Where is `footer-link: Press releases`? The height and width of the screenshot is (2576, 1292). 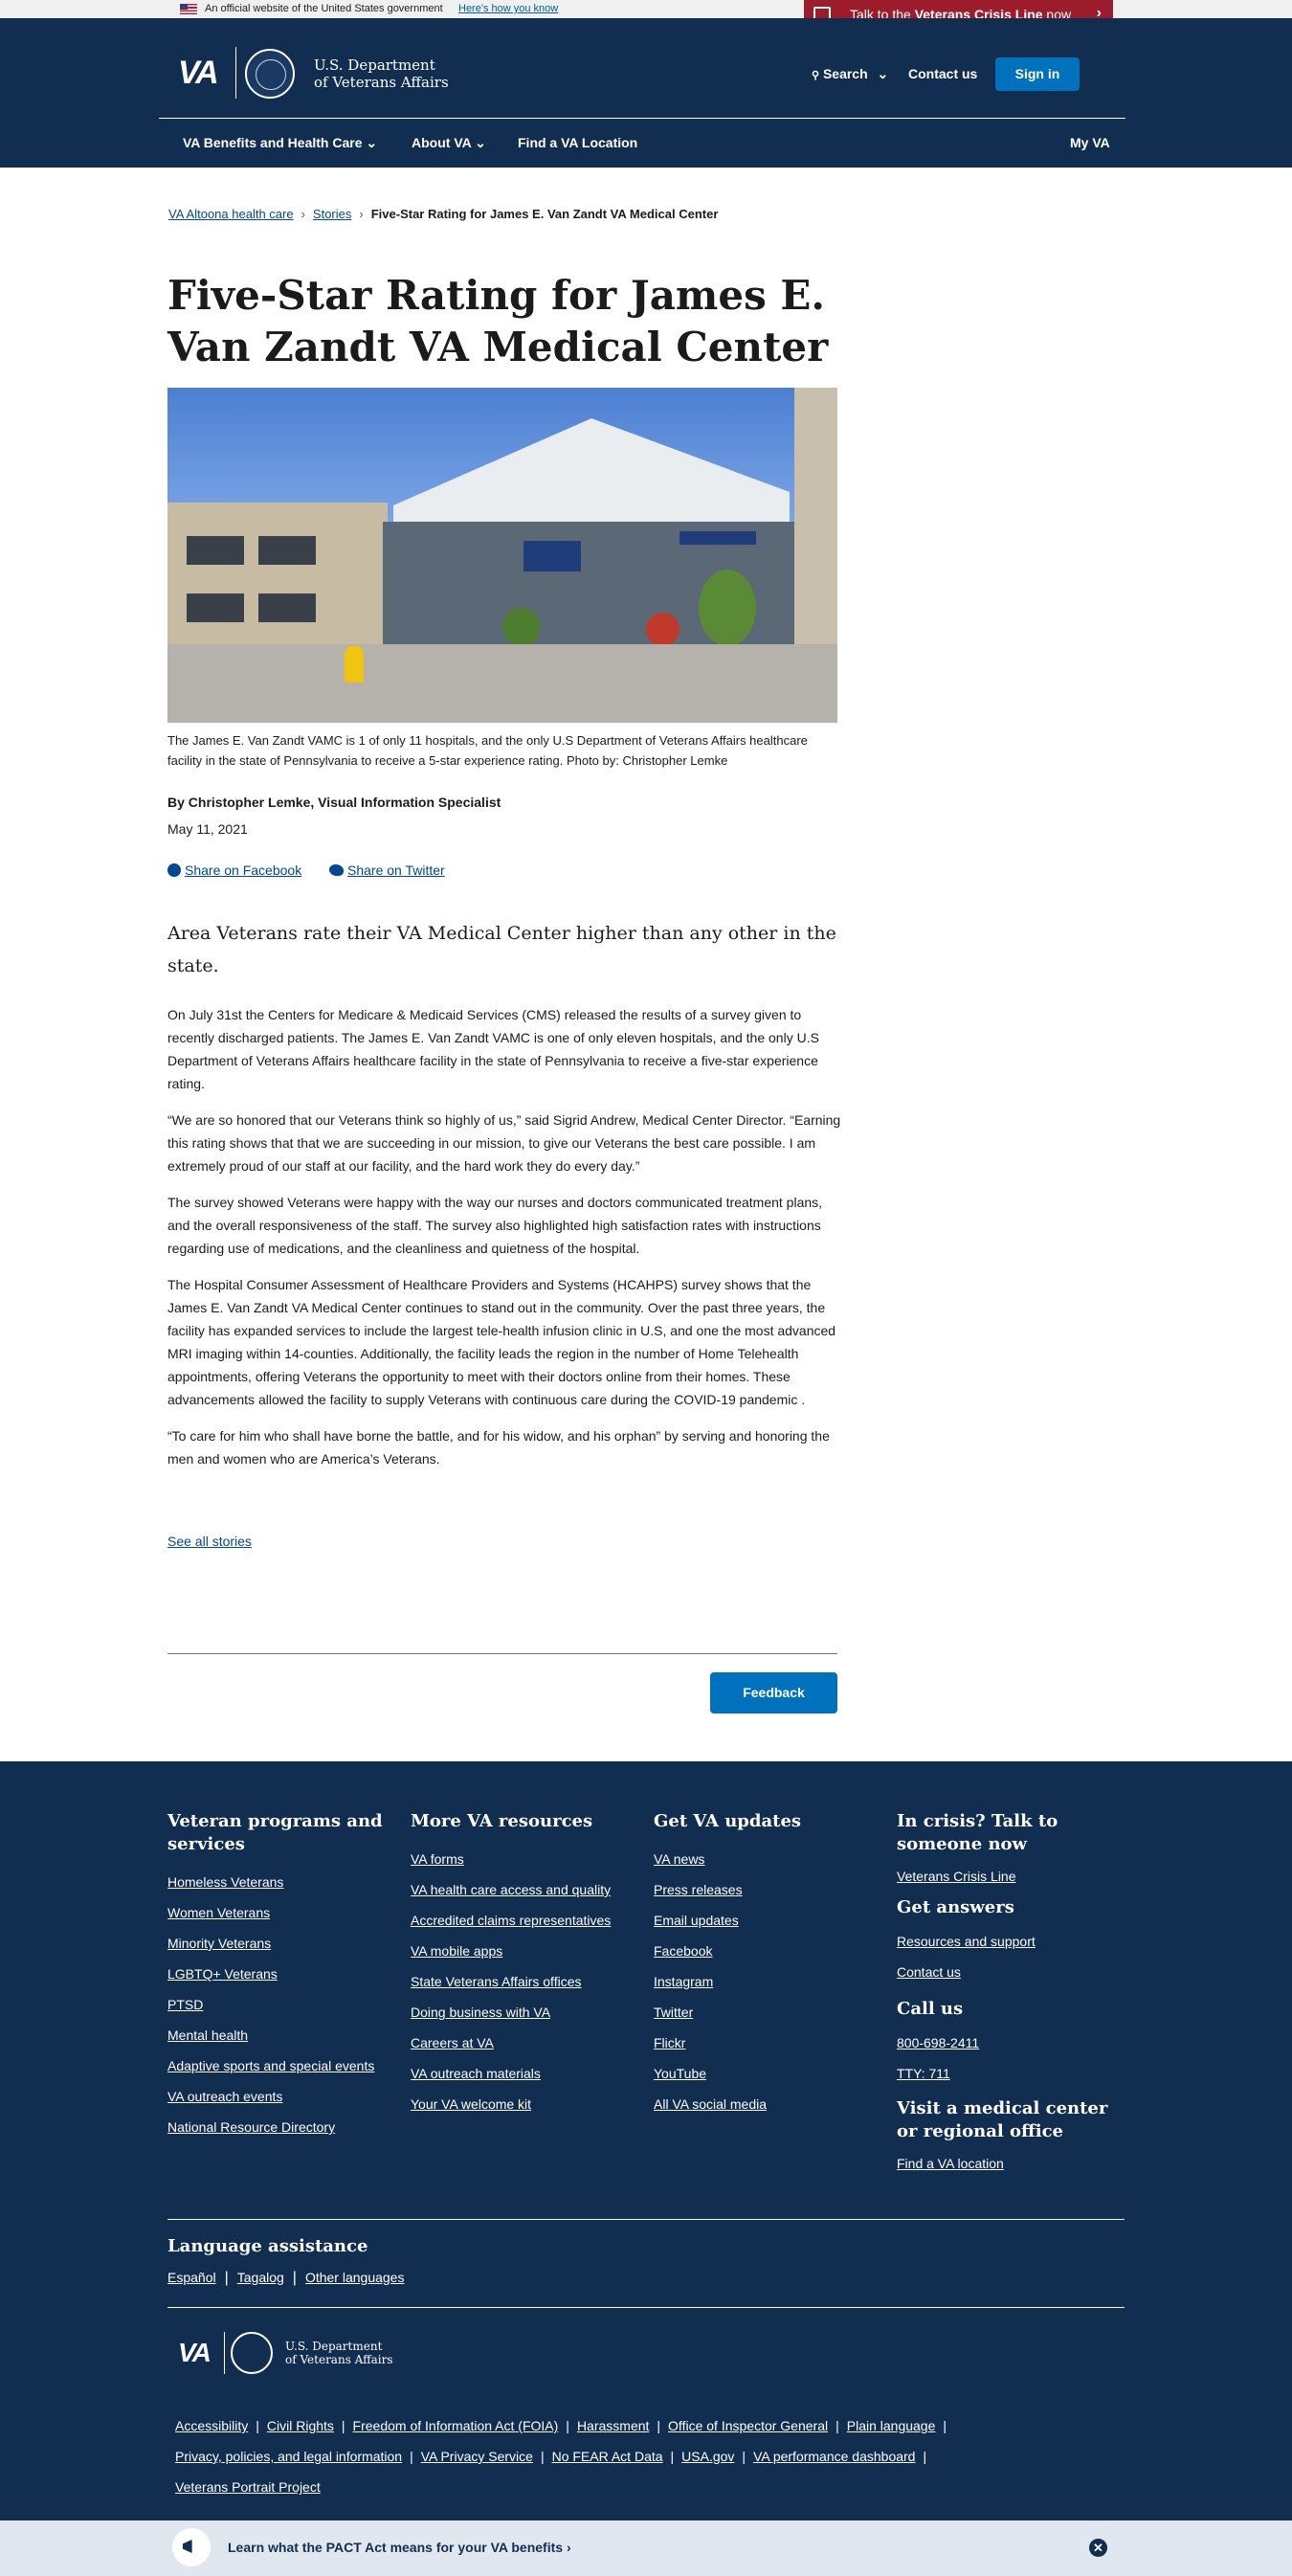
footer-link: Press releases is located at coordinates (759, 1897).